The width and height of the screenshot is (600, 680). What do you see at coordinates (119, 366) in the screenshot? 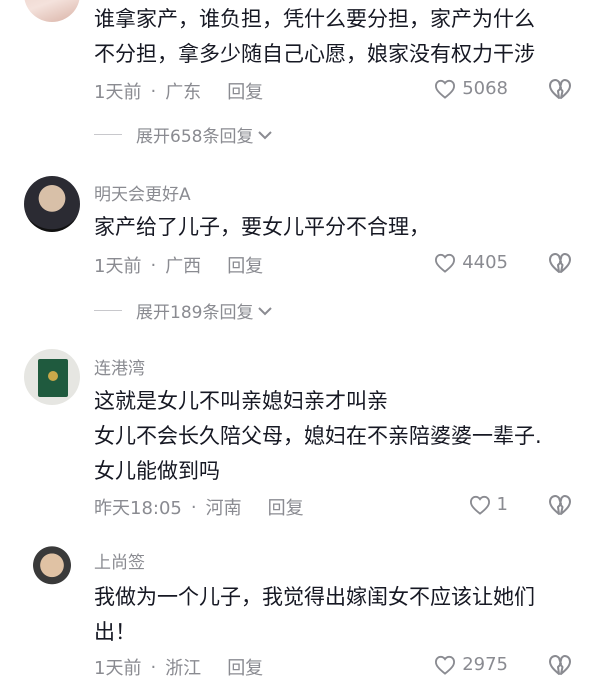
I see `comment-username: 连港湾` at bounding box center [119, 366].